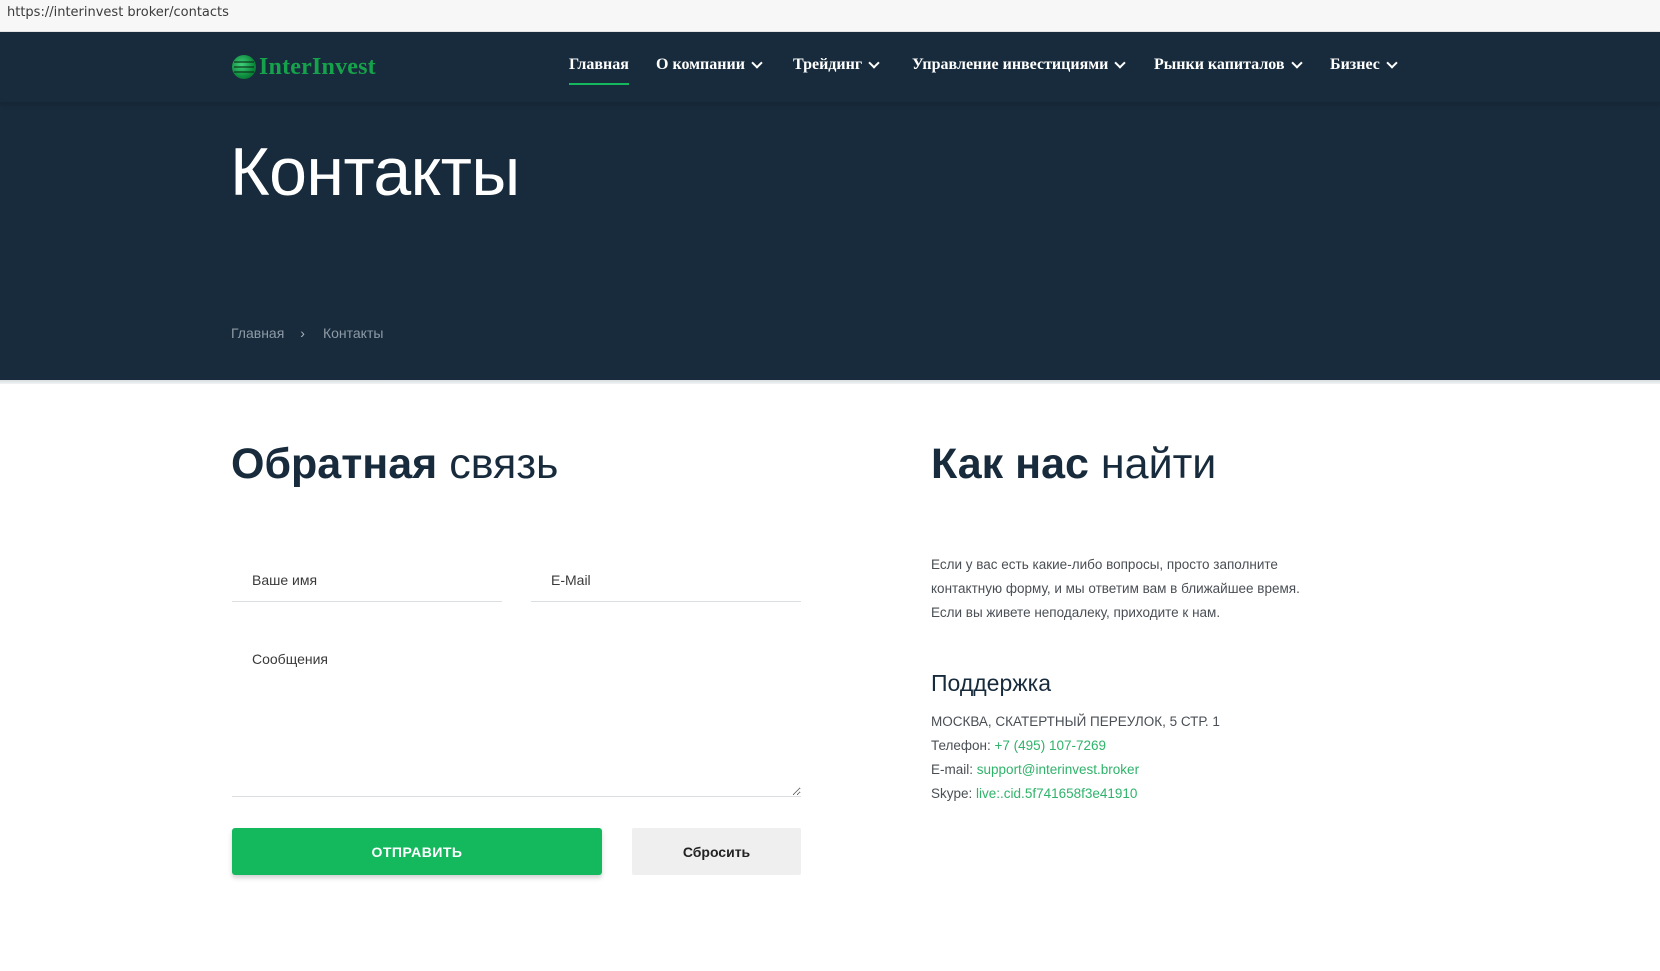 The image size is (1660, 971). Describe the element at coordinates (317, 66) in the screenshot. I see `logo-text: InterInvest` at that location.